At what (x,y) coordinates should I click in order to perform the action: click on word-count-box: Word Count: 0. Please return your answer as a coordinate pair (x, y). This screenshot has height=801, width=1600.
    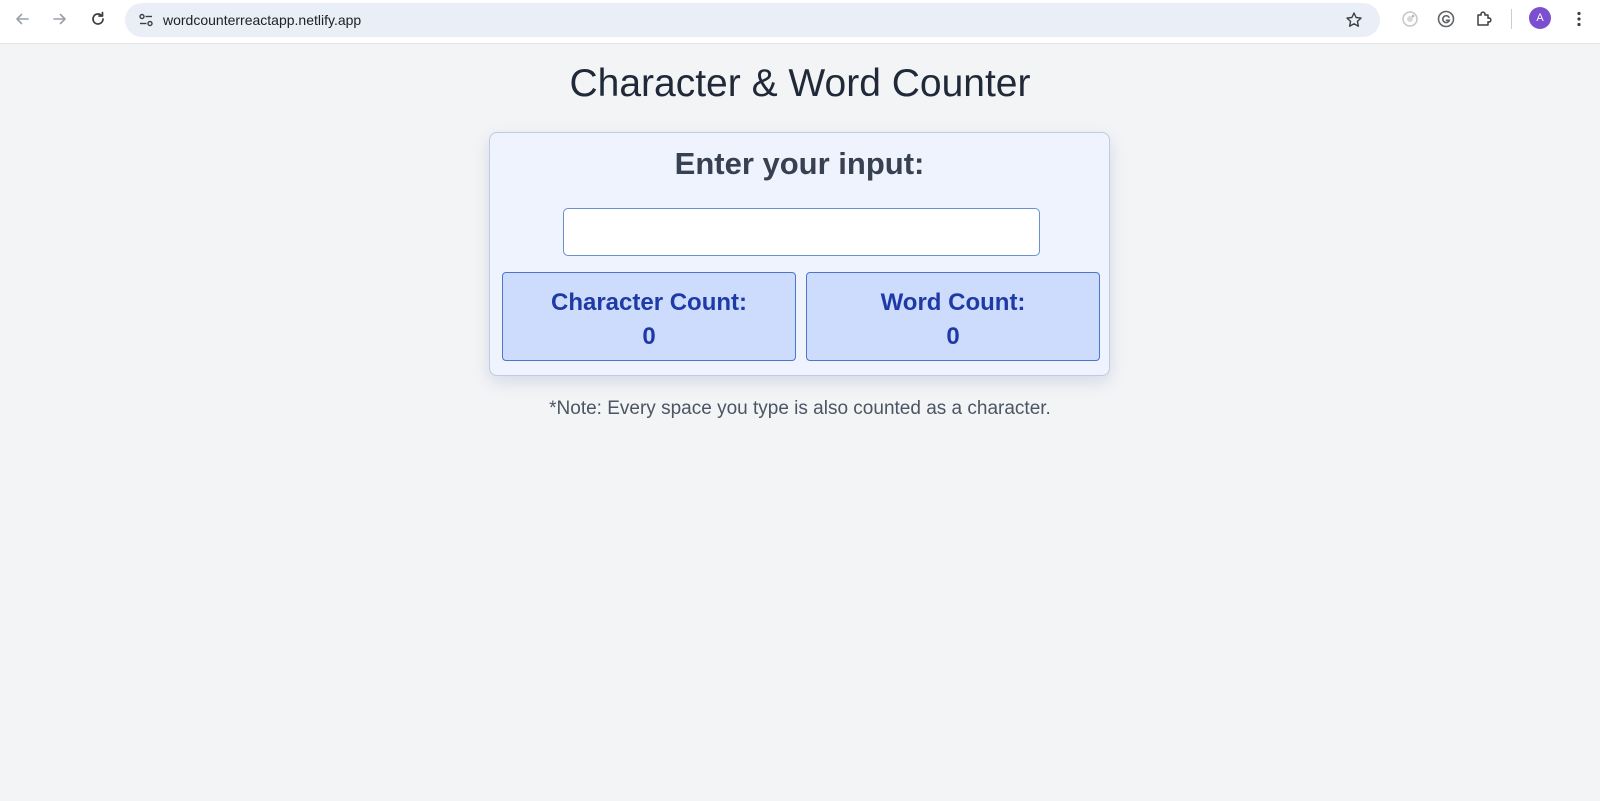
    Looking at the image, I should click on (953, 316).